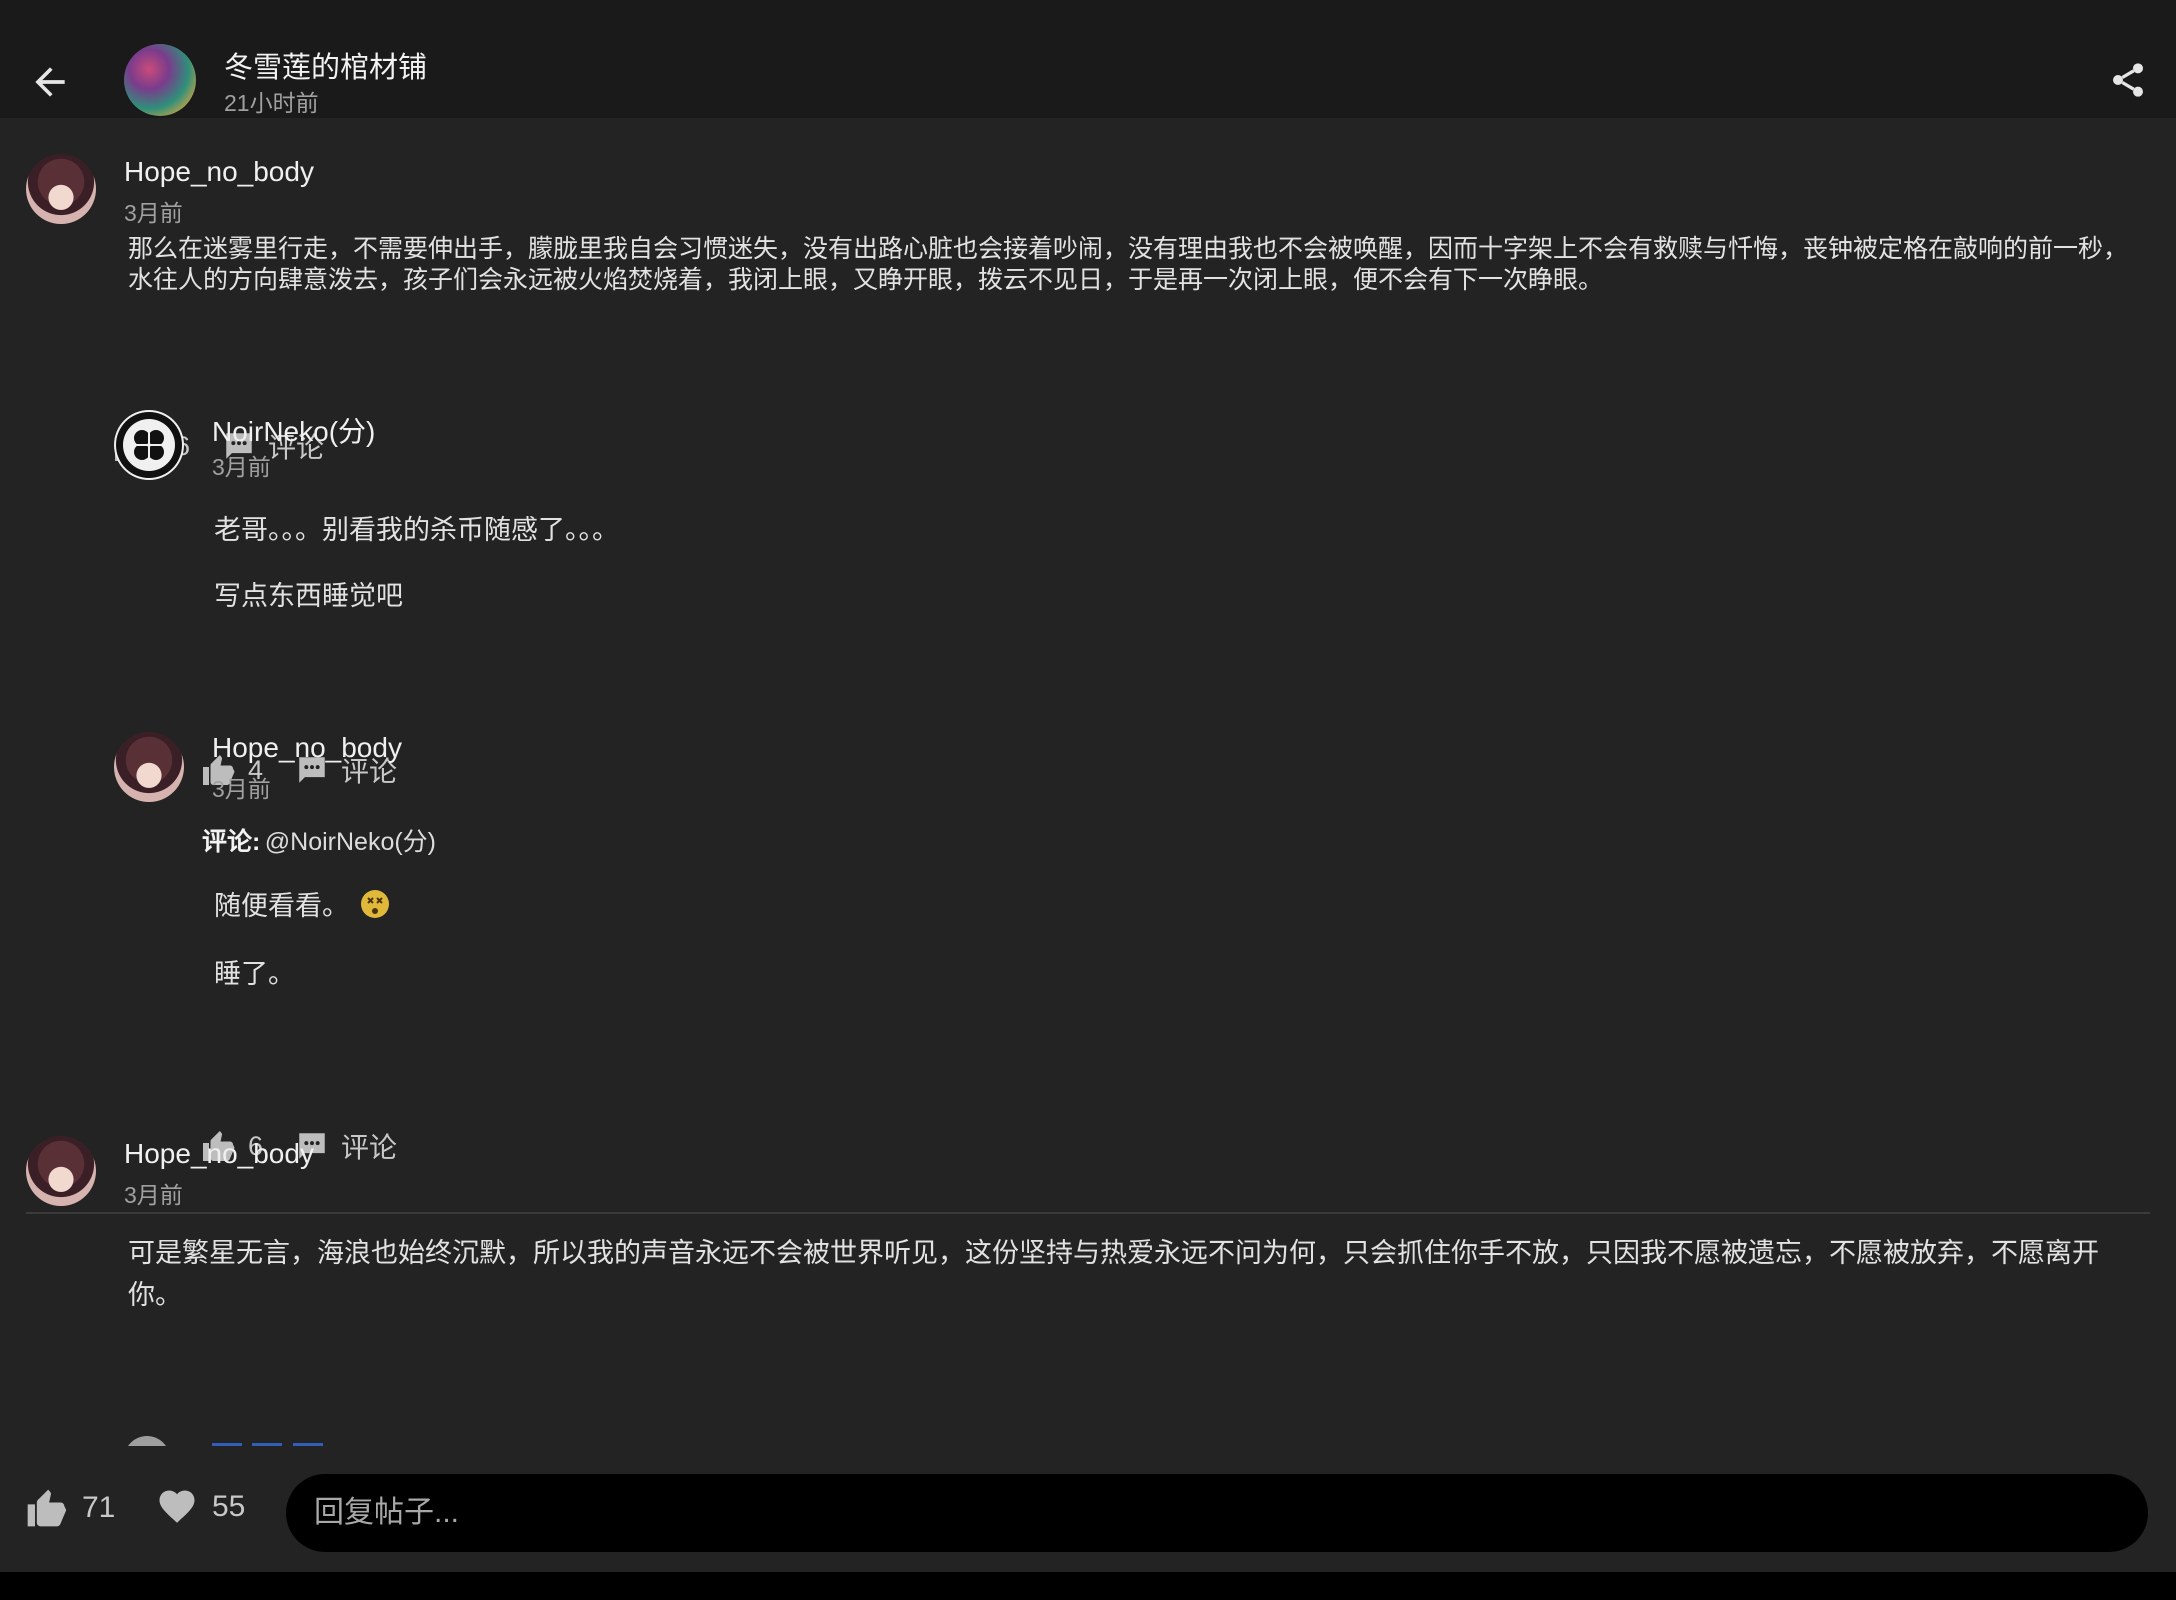  I want to click on reference-label: 评论:, so click(231, 842).